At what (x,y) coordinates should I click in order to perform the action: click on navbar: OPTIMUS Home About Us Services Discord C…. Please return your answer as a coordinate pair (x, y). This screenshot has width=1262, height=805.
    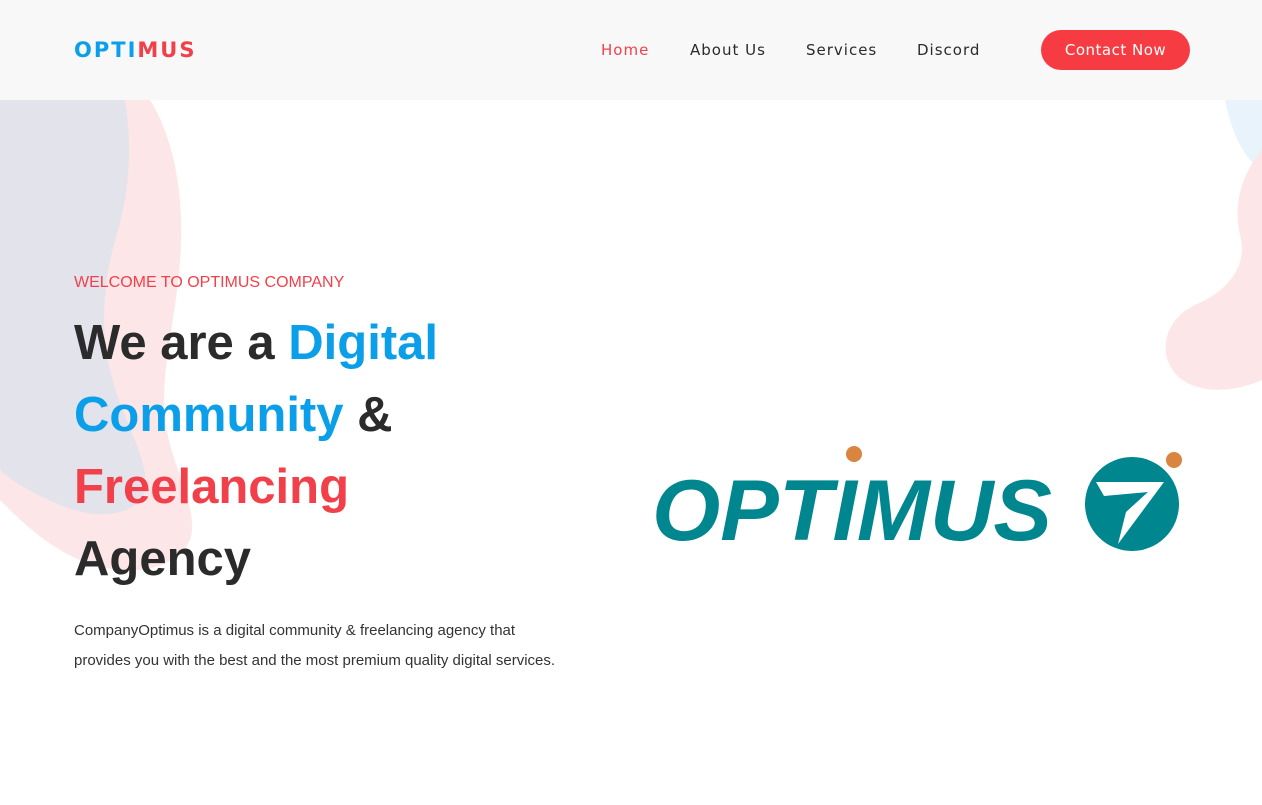
    Looking at the image, I should click on (631, 50).